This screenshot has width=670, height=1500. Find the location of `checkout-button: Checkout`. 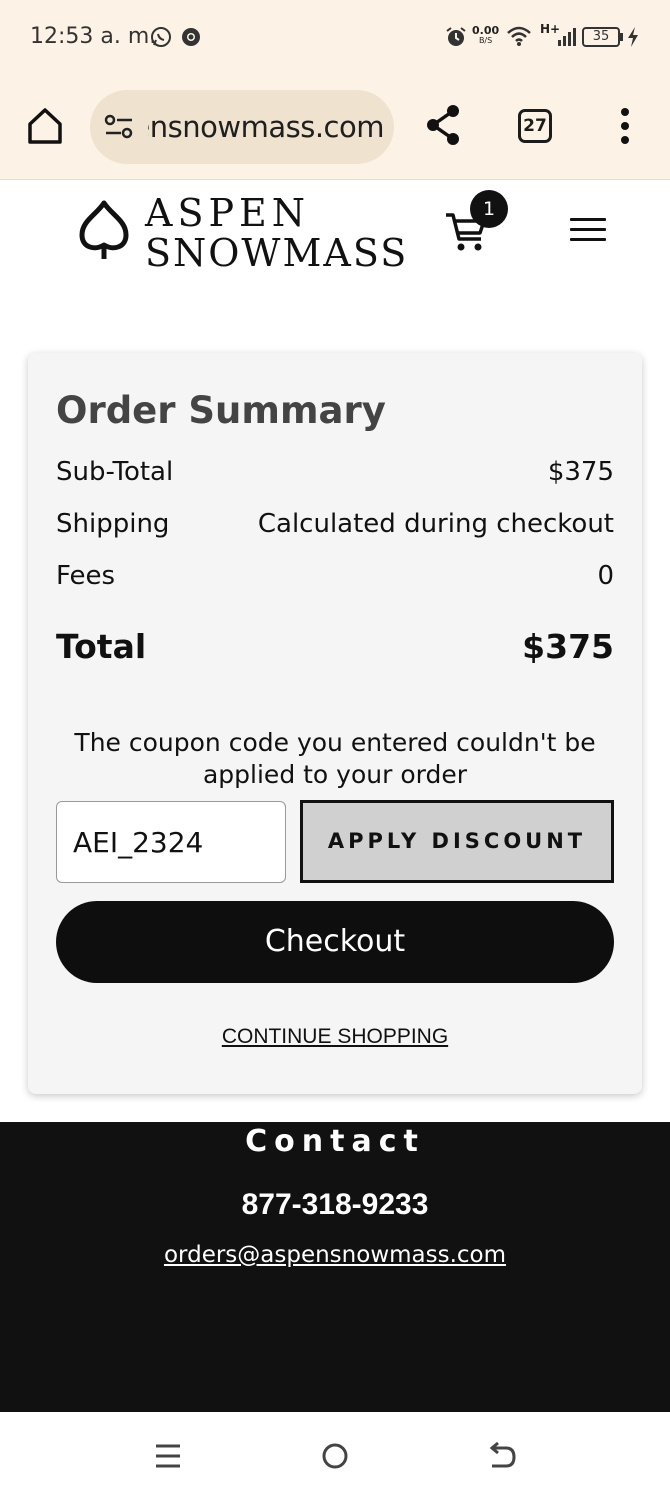

checkout-button: Checkout is located at coordinates (335, 942).